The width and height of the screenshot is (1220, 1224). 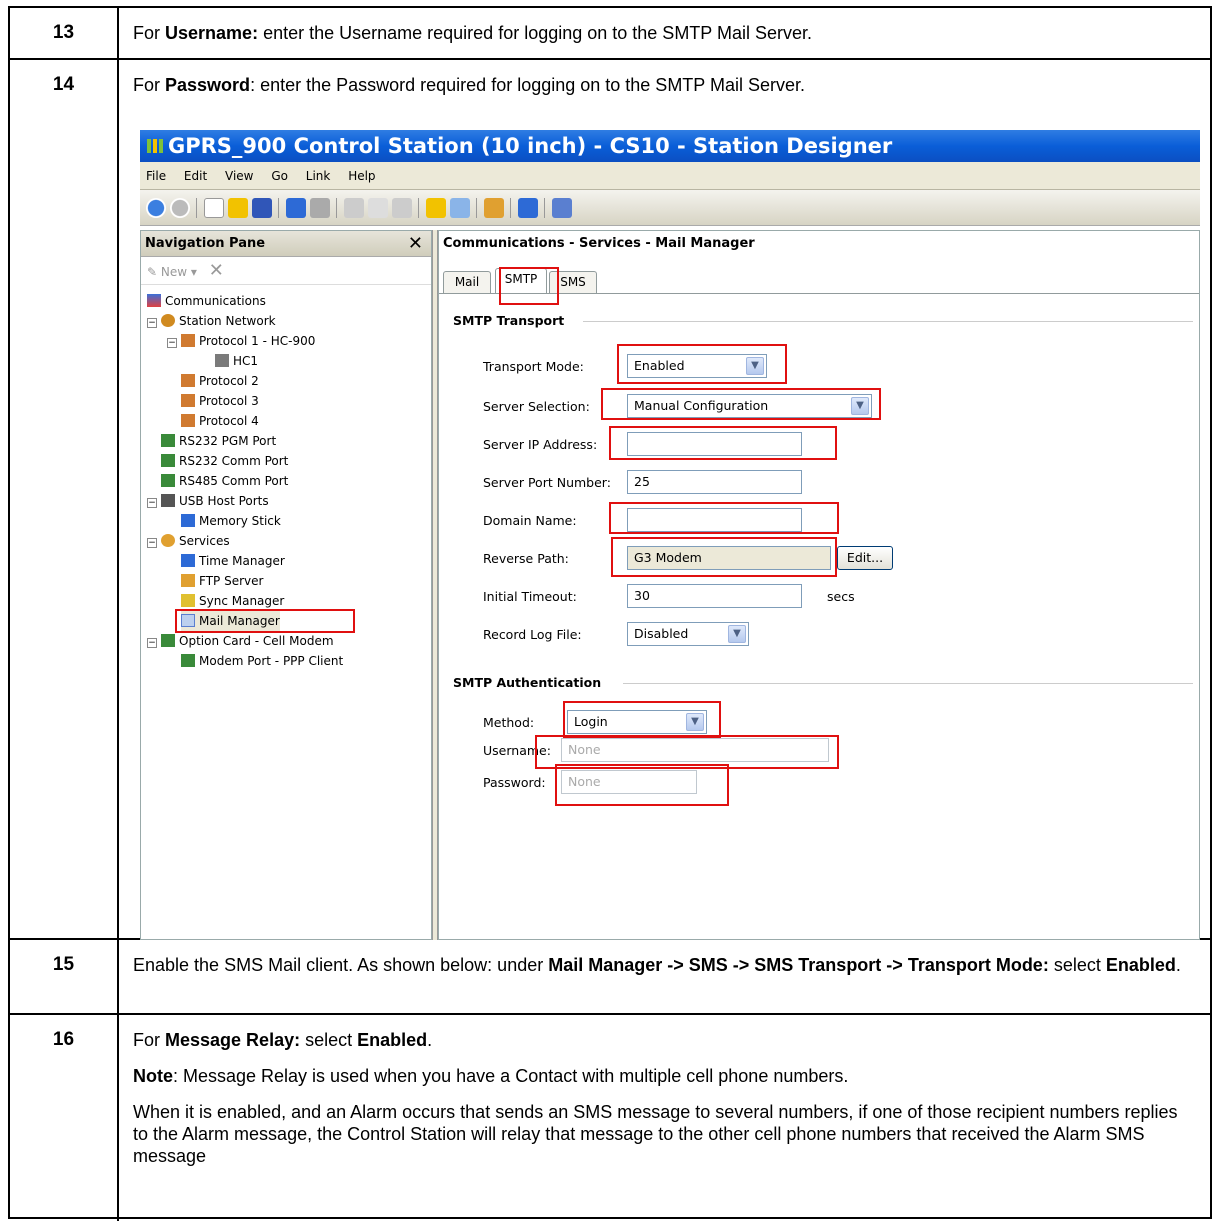 I want to click on server-selection-label: Server Selection:, so click(x=536, y=406).